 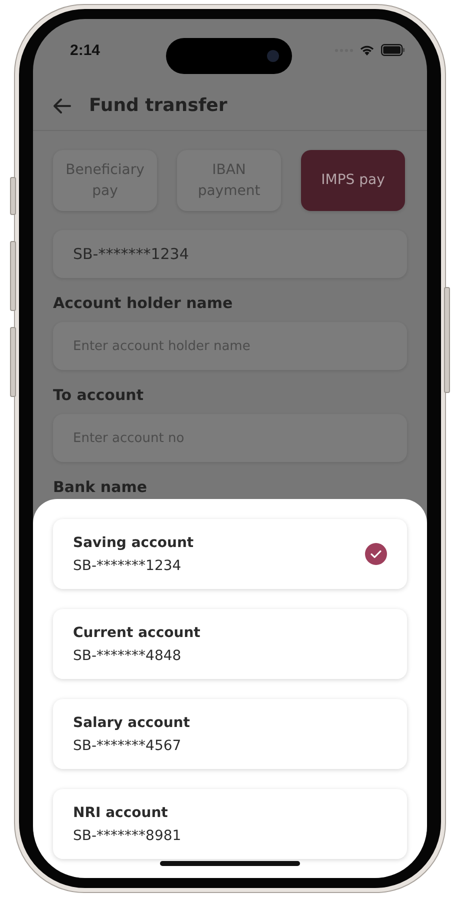 I want to click on account-number: SB-*******4848, so click(x=127, y=656).